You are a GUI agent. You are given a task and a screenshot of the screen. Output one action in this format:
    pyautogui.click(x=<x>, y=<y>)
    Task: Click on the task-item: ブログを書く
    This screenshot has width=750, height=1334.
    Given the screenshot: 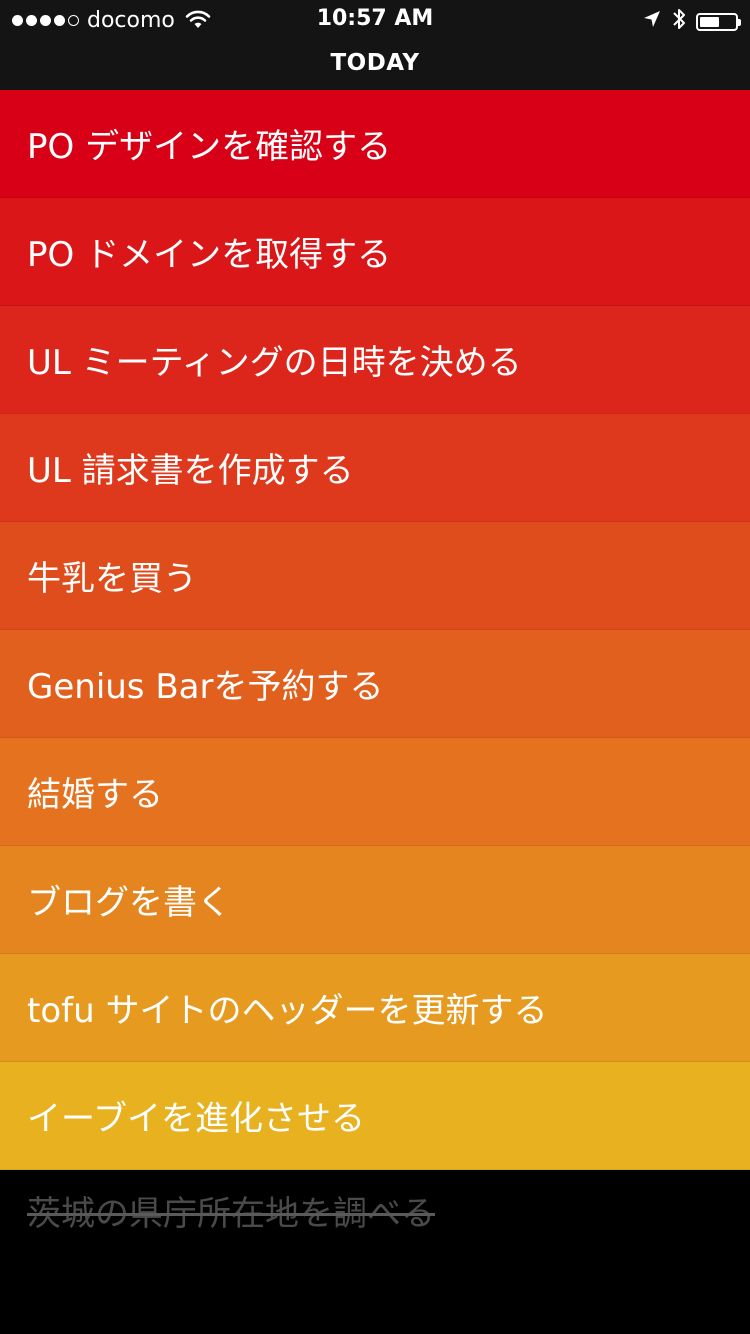 What is the action you would take?
    pyautogui.click(x=375, y=900)
    